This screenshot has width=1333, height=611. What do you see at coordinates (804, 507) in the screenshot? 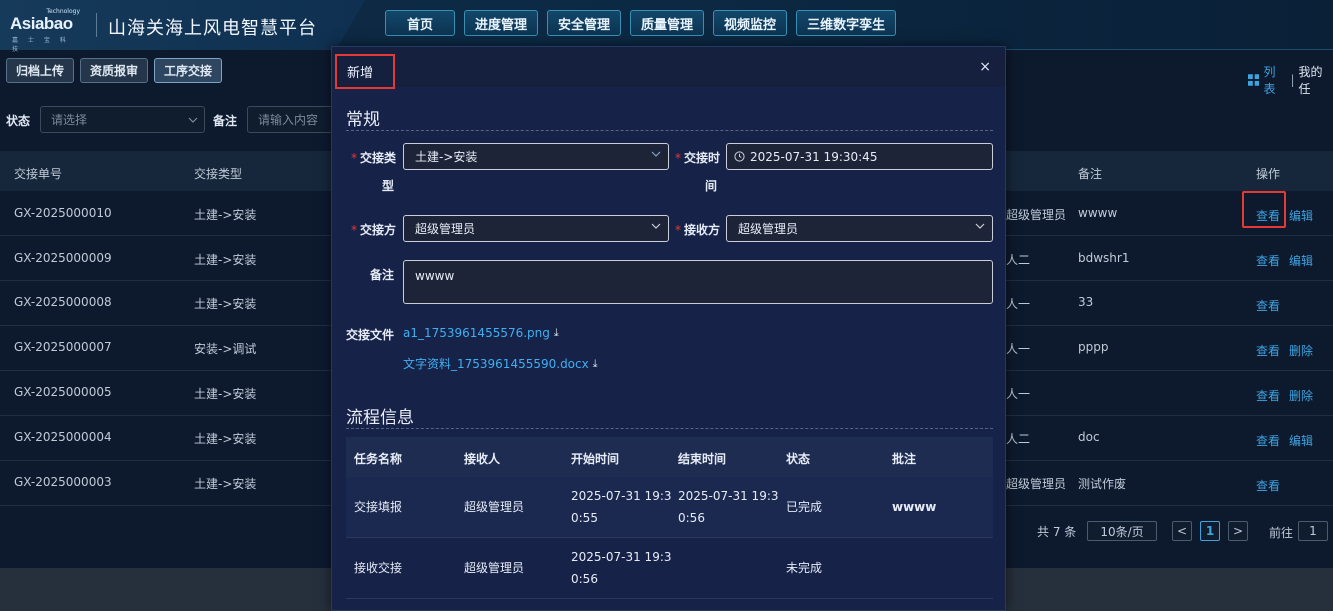
I see `flow-status: 已完成` at bounding box center [804, 507].